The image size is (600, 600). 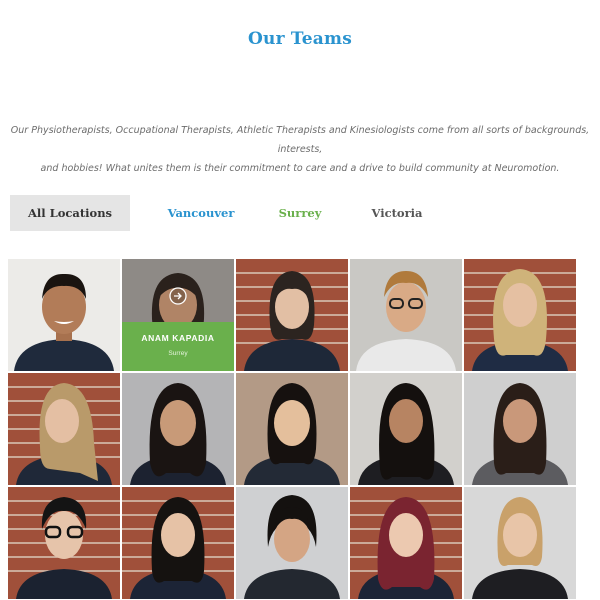 What do you see at coordinates (178, 296) in the screenshot?
I see `arrow-circle-icon` at bounding box center [178, 296].